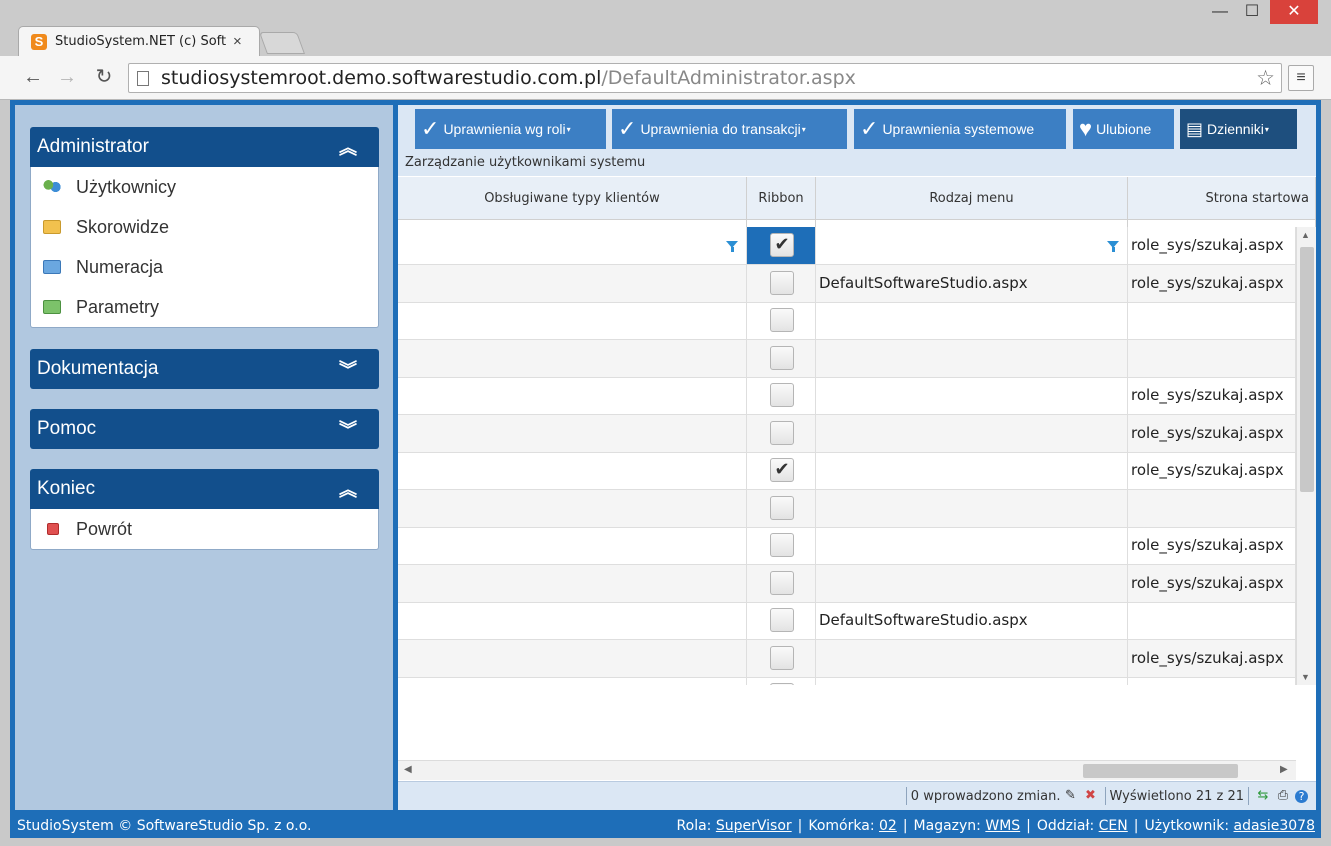 The image size is (1331, 846). I want to click on new-tab-button, so click(282, 43).